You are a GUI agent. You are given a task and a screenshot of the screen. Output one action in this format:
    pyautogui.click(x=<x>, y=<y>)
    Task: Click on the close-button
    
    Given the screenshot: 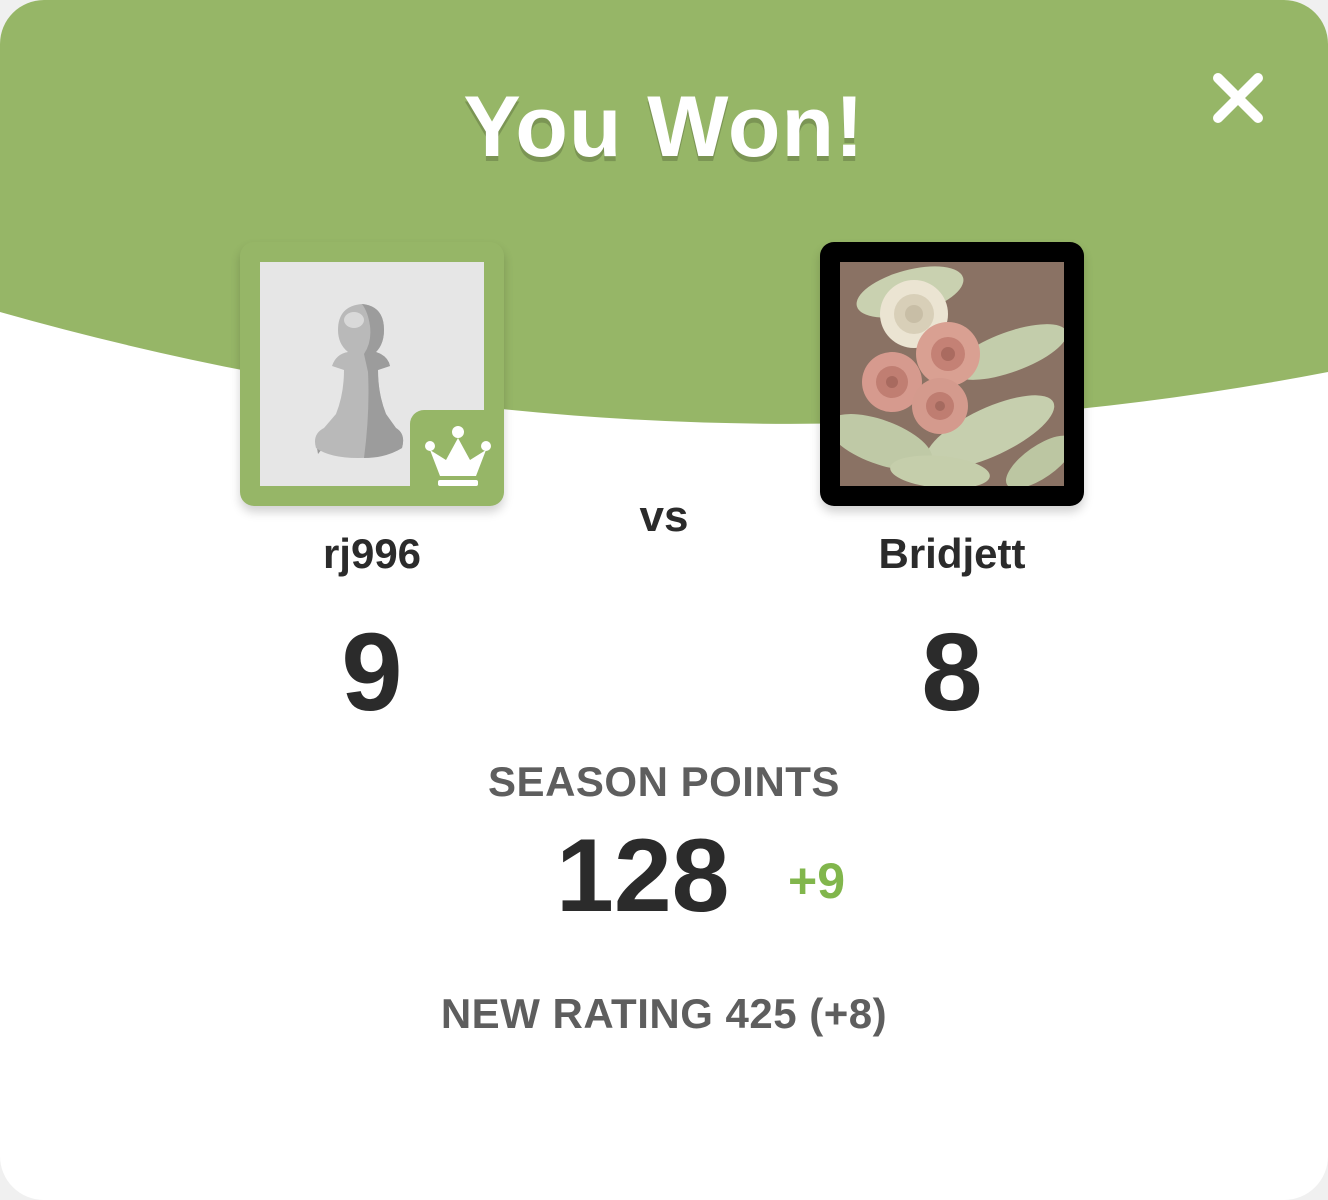 What is the action you would take?
    pyautogui.click(x=1238, y=98)
    